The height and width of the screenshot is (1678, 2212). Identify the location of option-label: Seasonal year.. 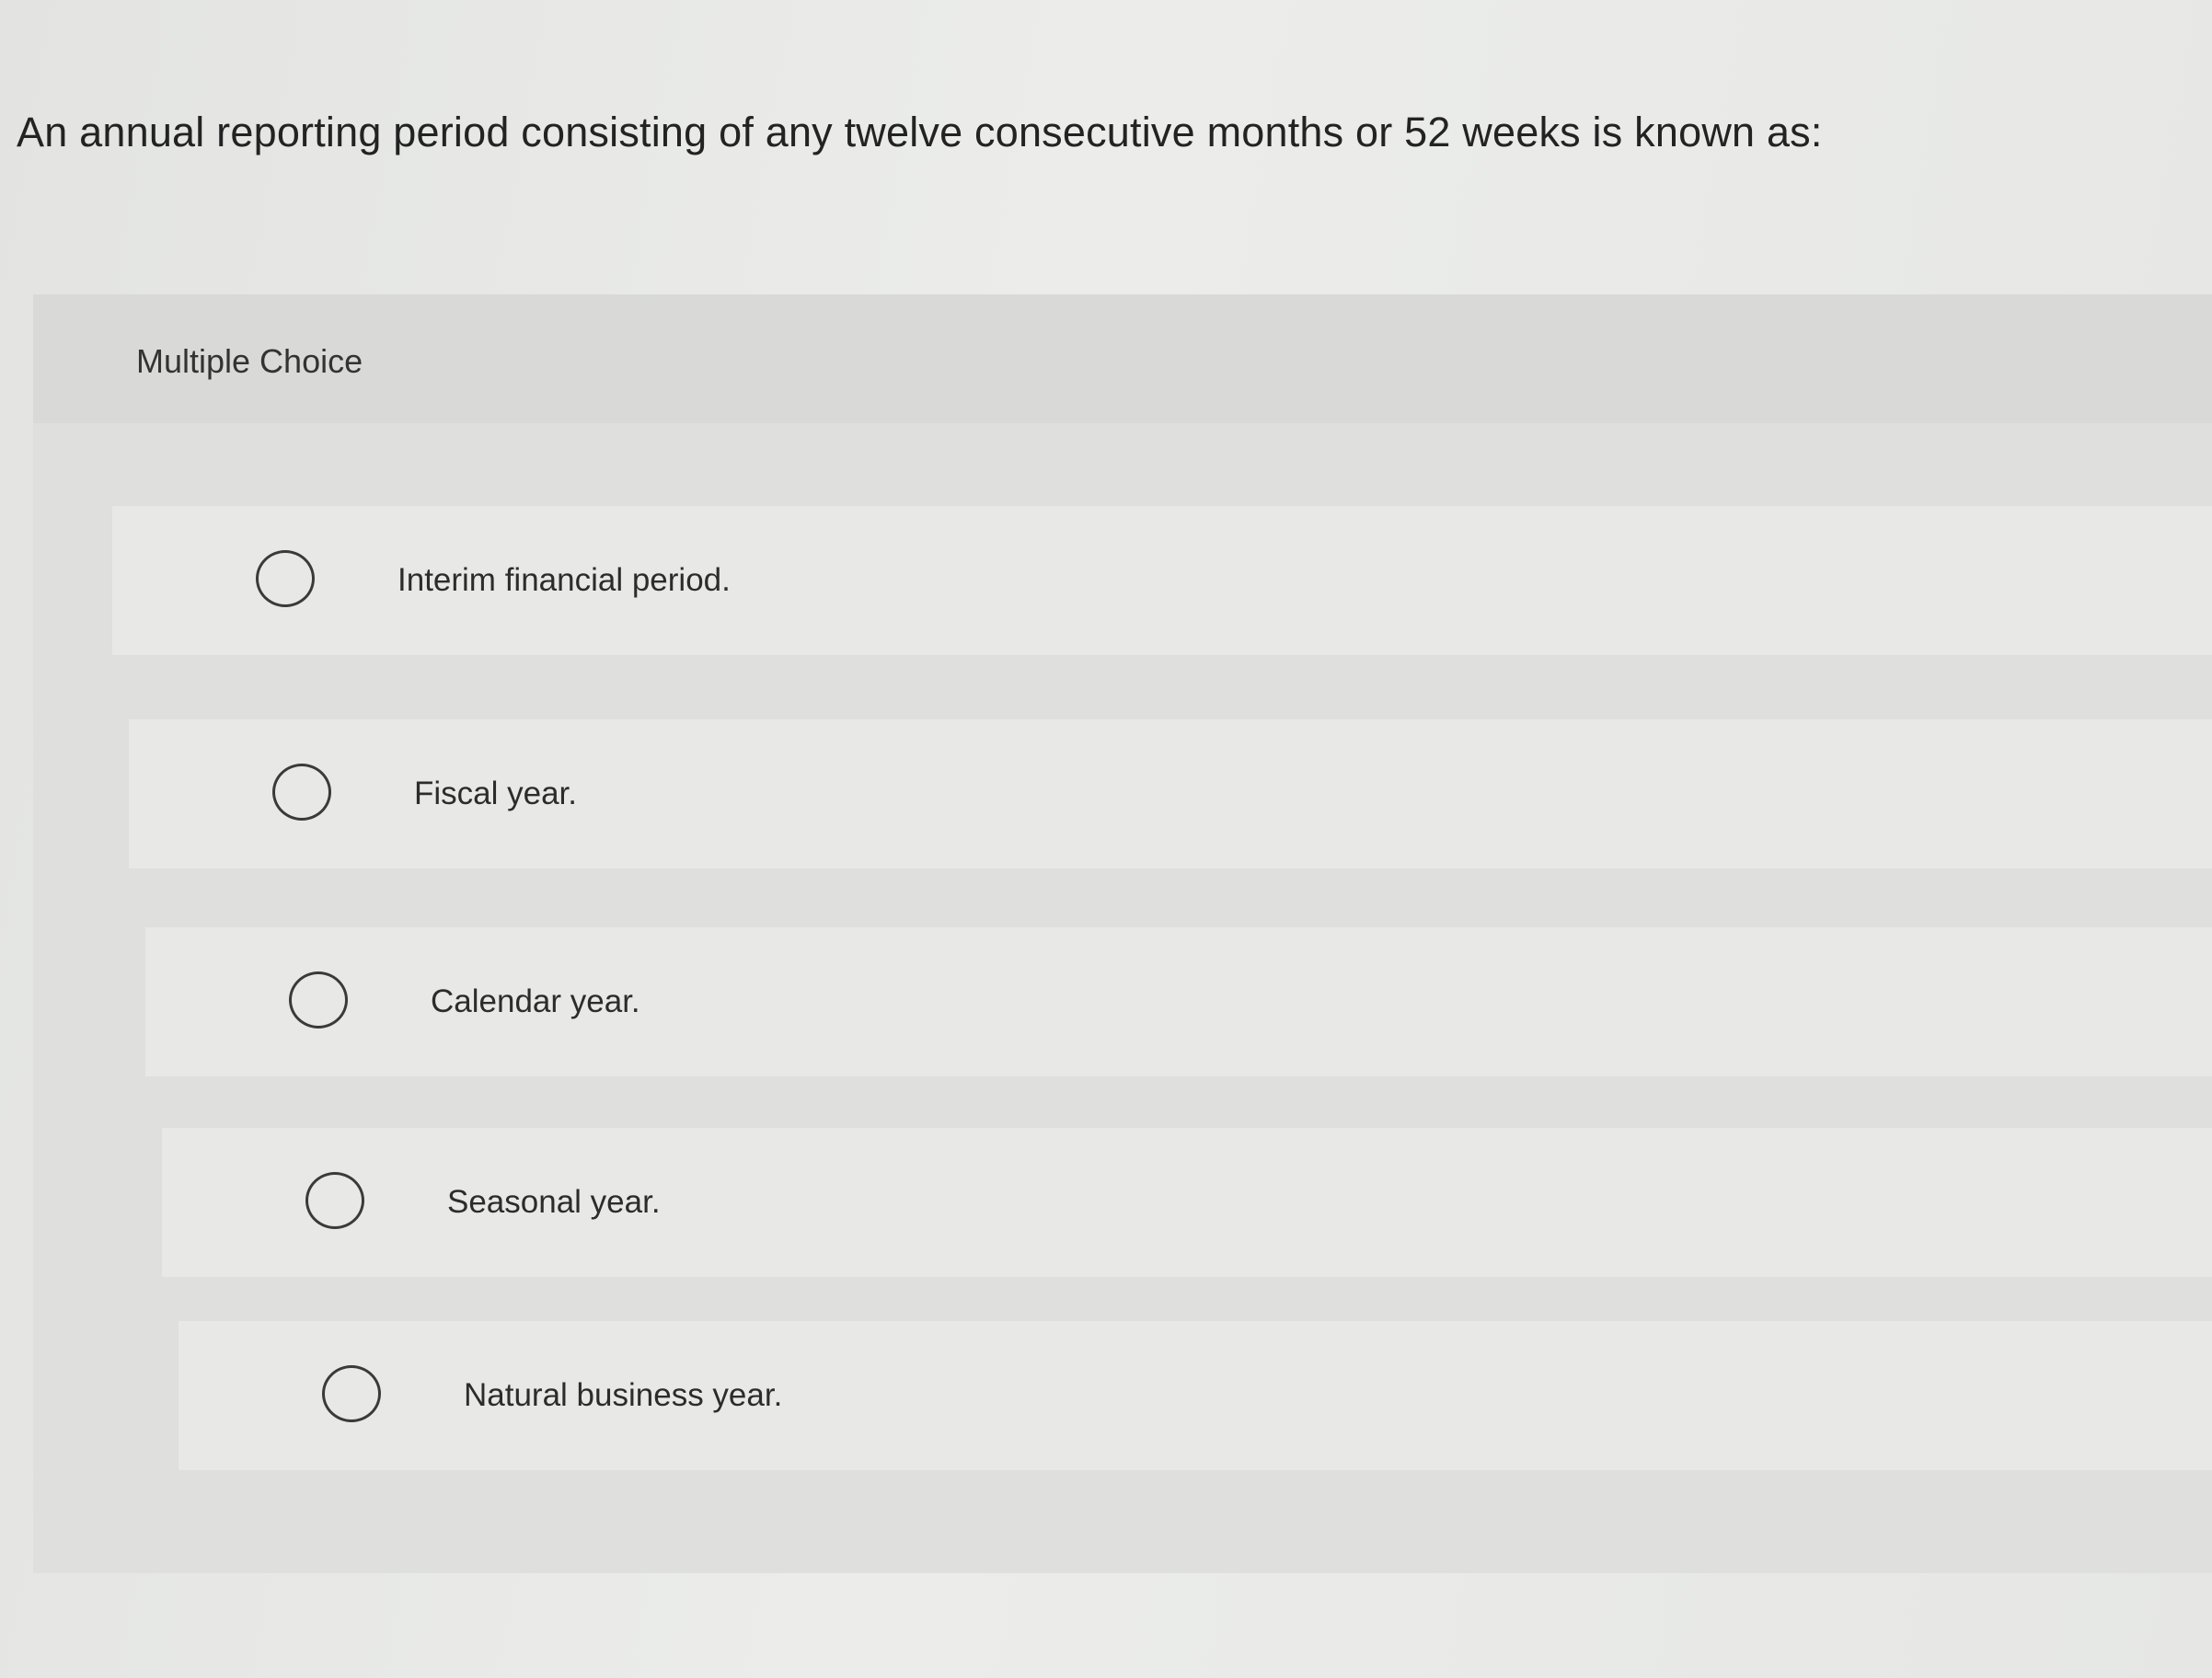
(554, 1202).